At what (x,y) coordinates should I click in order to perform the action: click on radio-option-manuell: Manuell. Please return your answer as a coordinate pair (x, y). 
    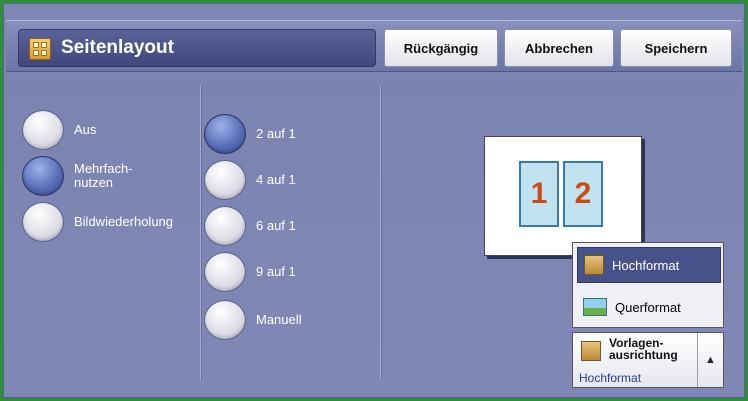
    Looking at the image, I should click on (253, 320).